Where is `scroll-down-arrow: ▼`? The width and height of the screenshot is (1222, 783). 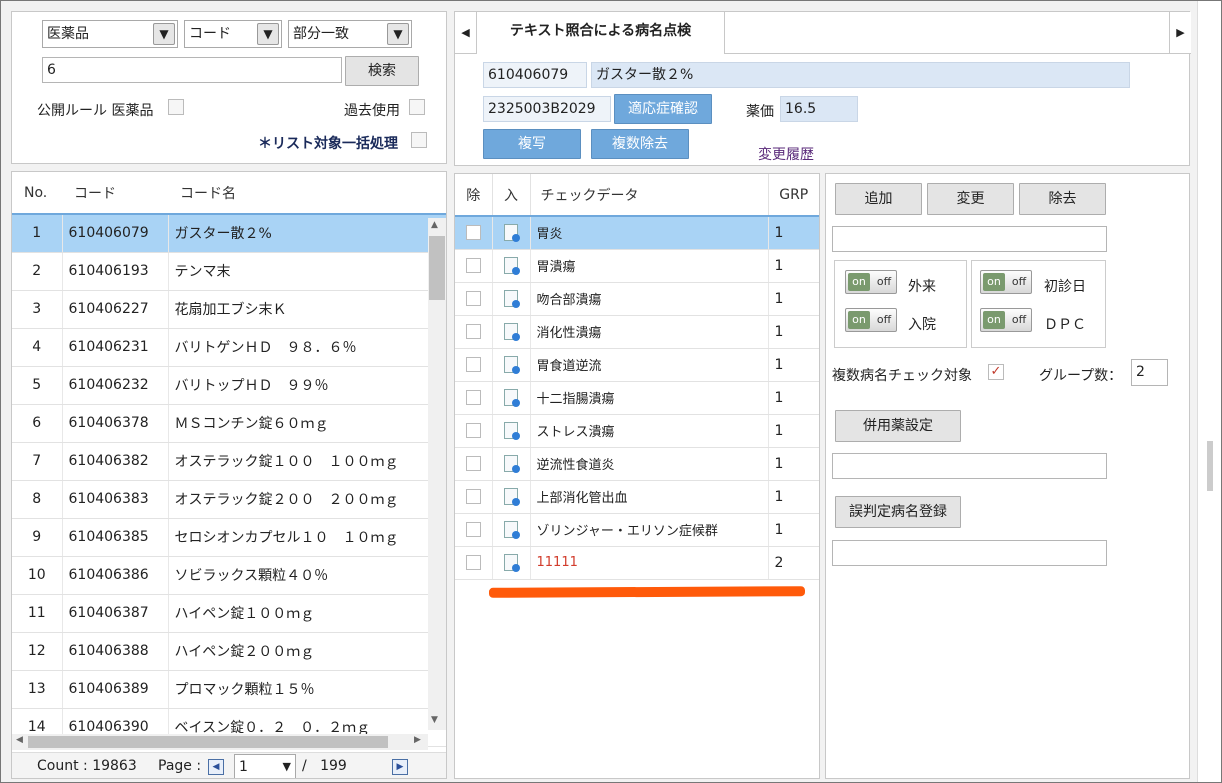
scroll-down-arrow: ▼ is located at coordinates (434, 720).